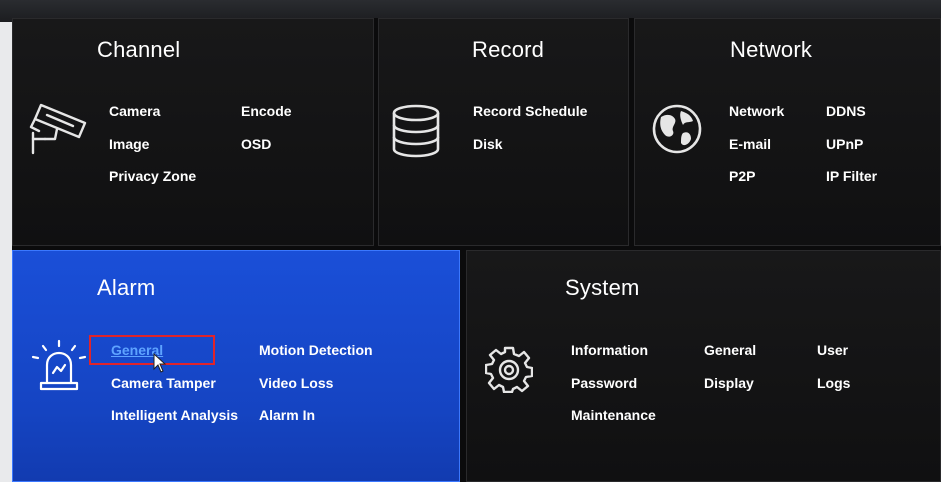 The image size is (941, 482). I want to click on globe-icon, so click(677, 131).